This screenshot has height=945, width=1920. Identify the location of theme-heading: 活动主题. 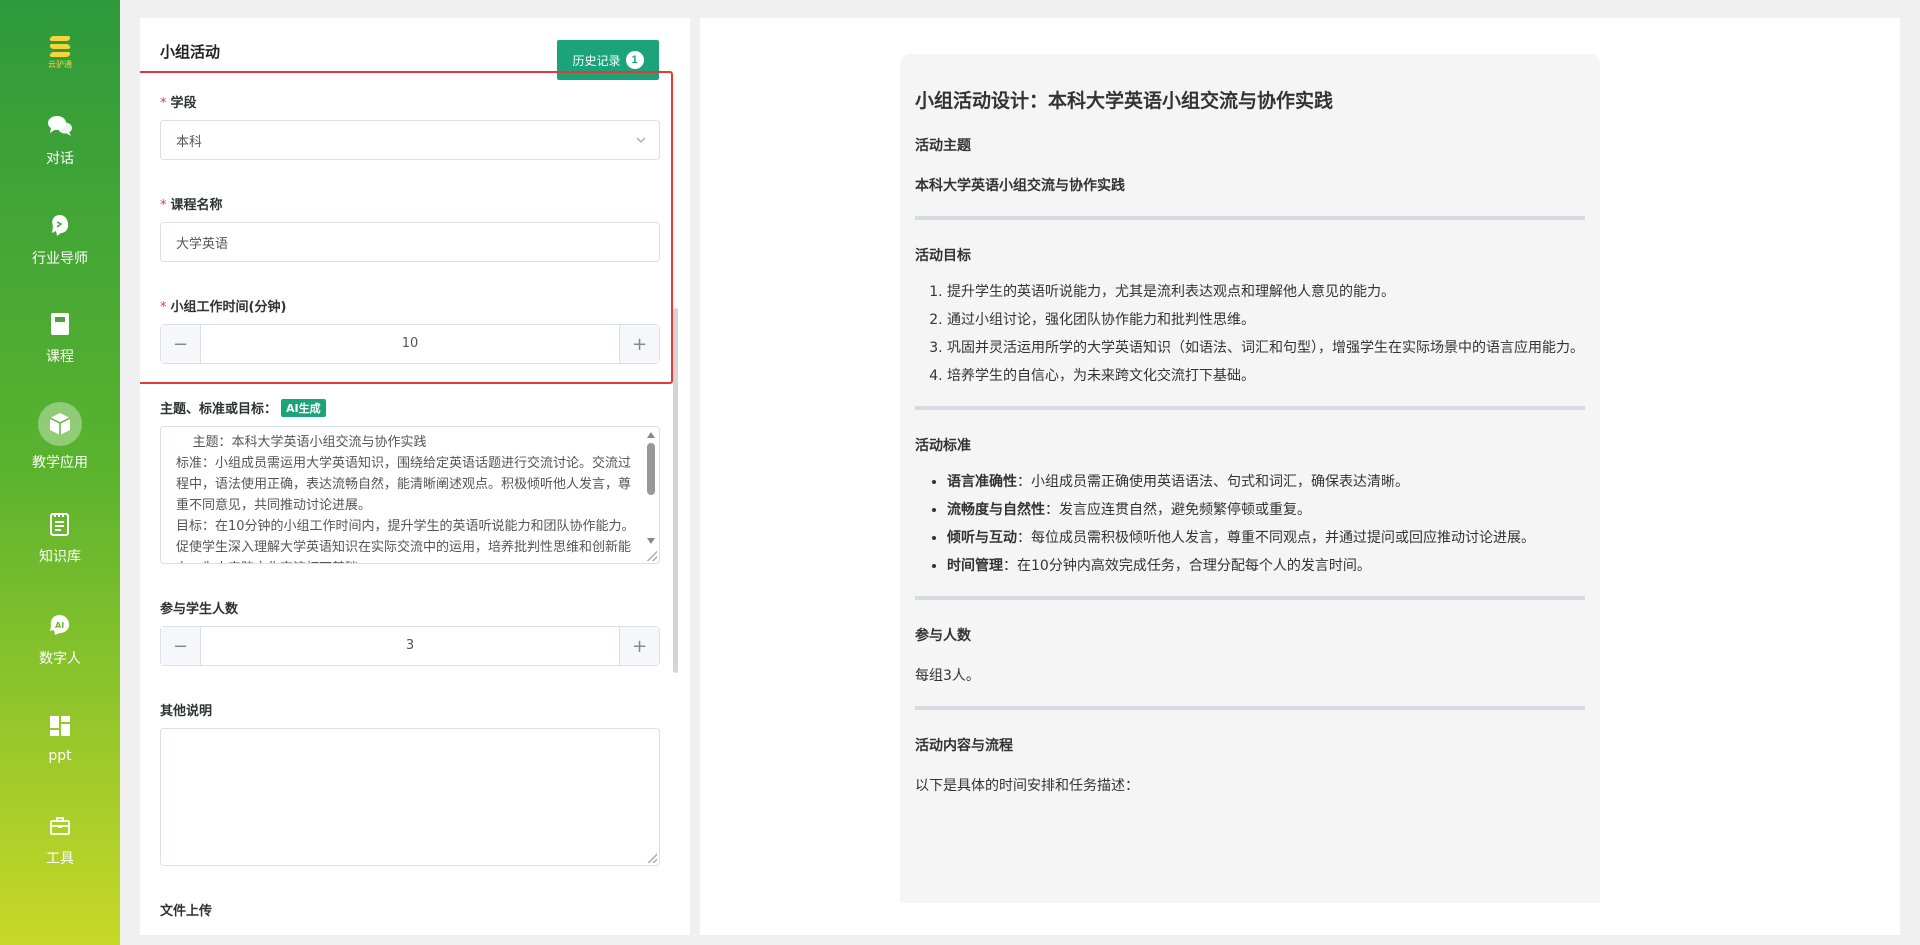
(943, 146).